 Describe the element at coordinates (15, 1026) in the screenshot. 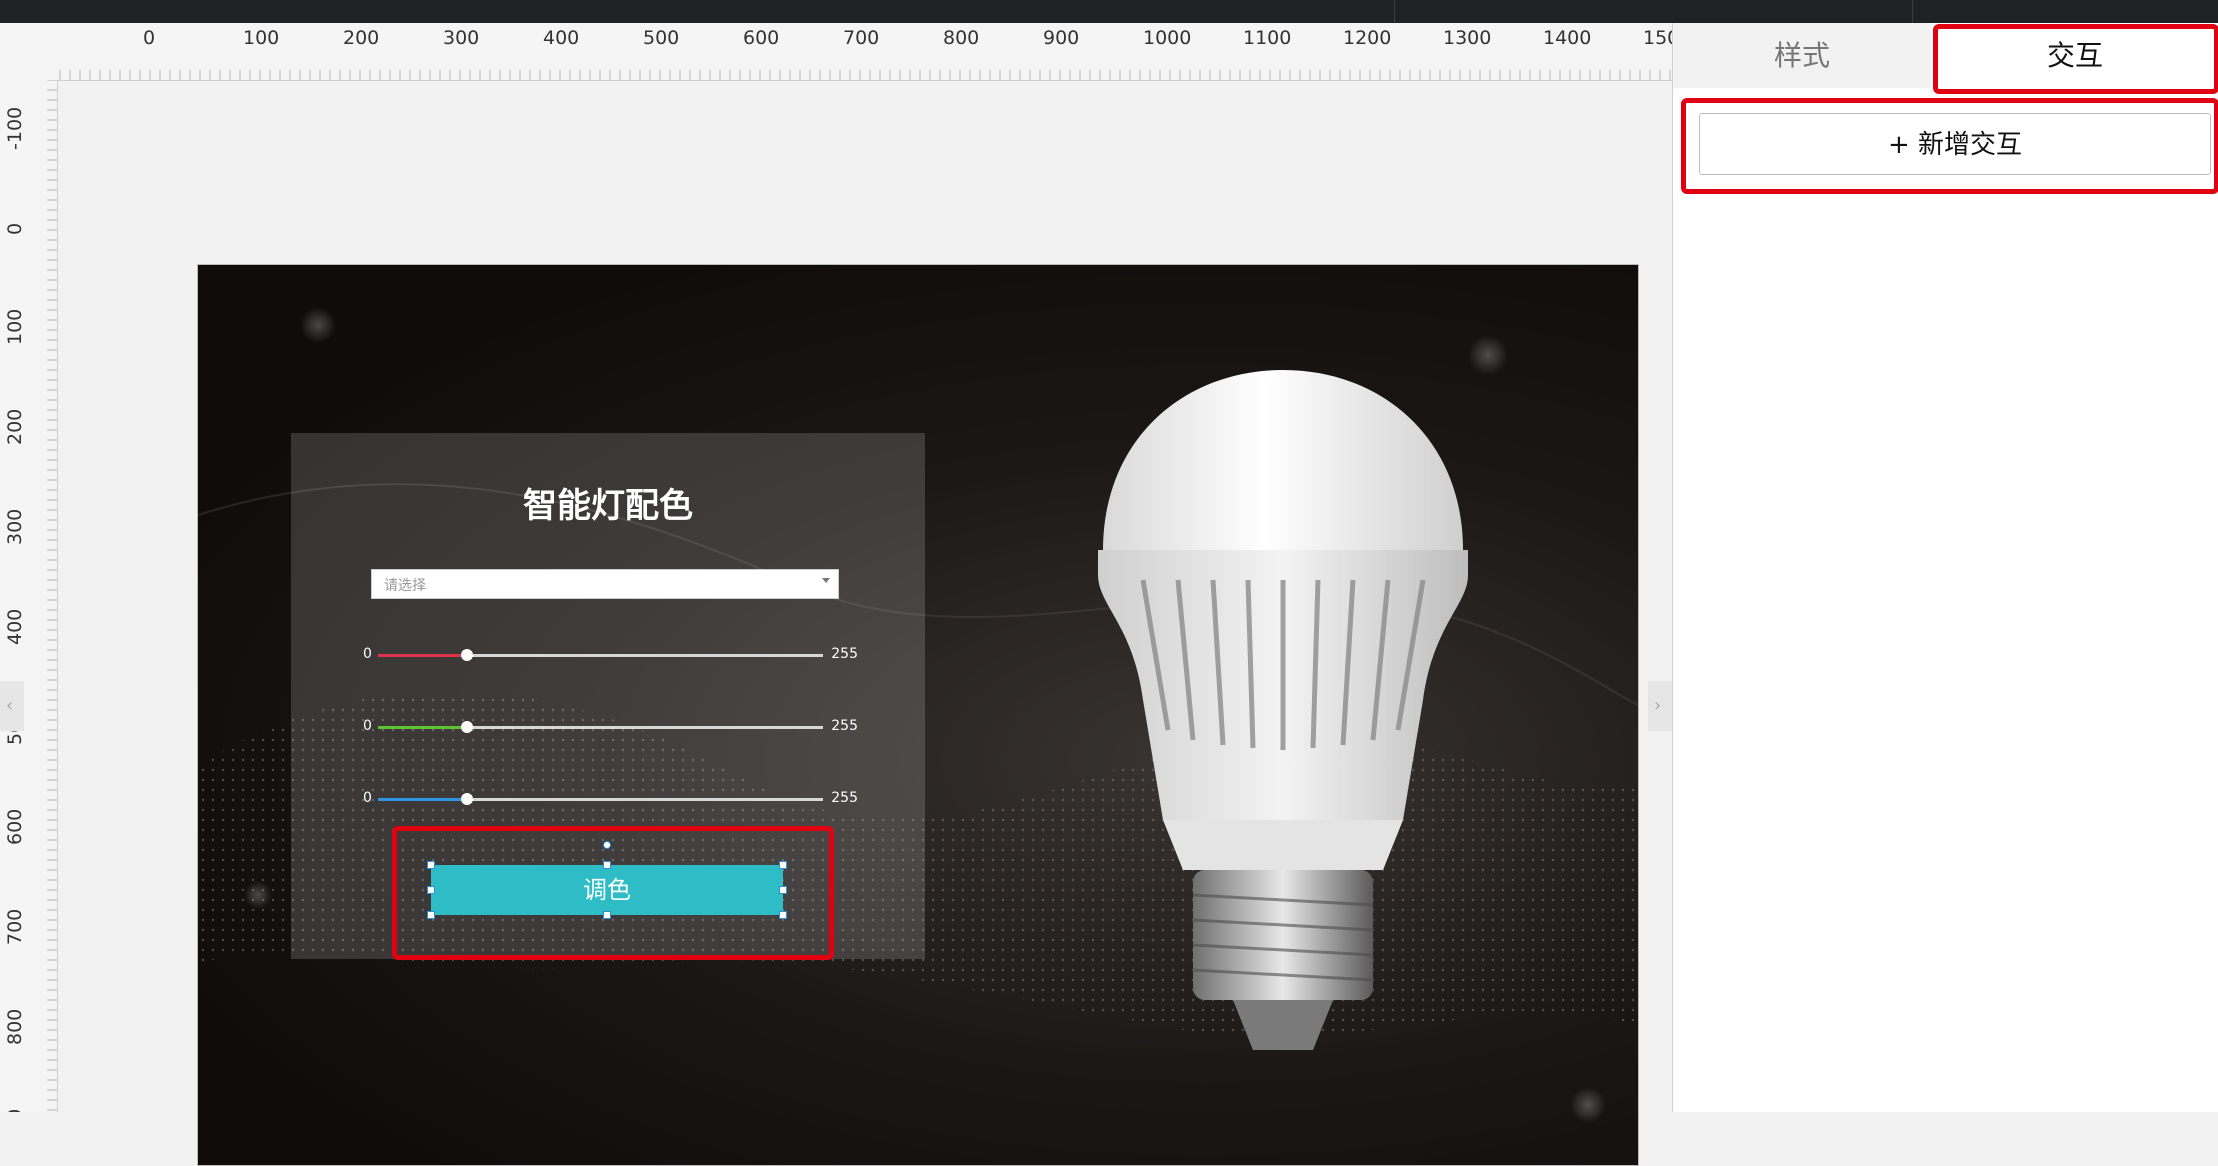

I see `ruler-label-v: 800` at that location.